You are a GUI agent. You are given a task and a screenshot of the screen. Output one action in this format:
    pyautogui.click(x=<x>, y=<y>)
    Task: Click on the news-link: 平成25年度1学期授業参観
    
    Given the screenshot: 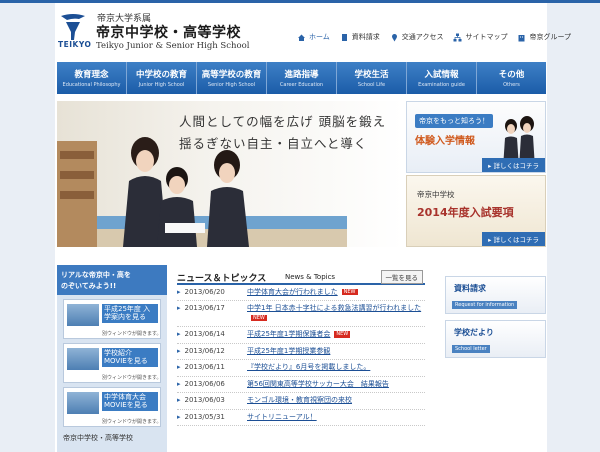 What is the action you would take?
    pyautogui.click(x=288, y=351)
    